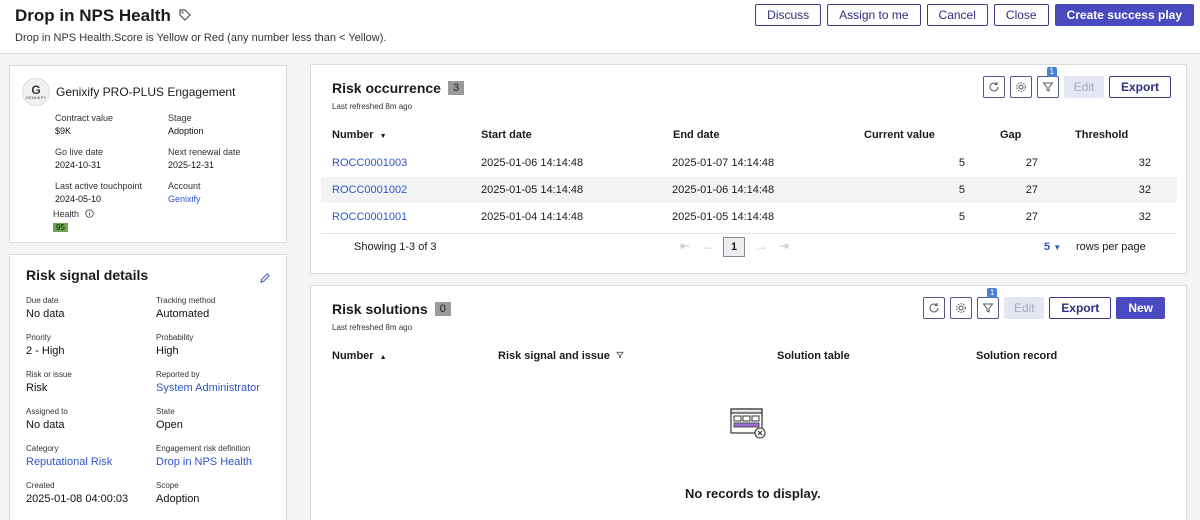 The width and height of the screenshot is (1200, 520). I want to click on rows-per-page-label: rows per page, so click(1111, 247).